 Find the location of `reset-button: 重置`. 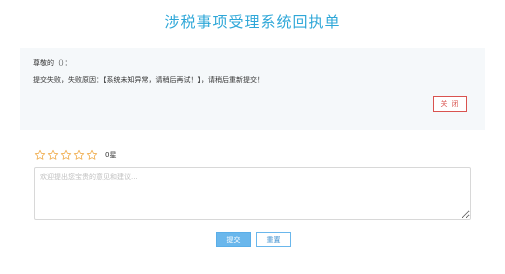

reset-button: 重置 is located at coordinates (273, 239).